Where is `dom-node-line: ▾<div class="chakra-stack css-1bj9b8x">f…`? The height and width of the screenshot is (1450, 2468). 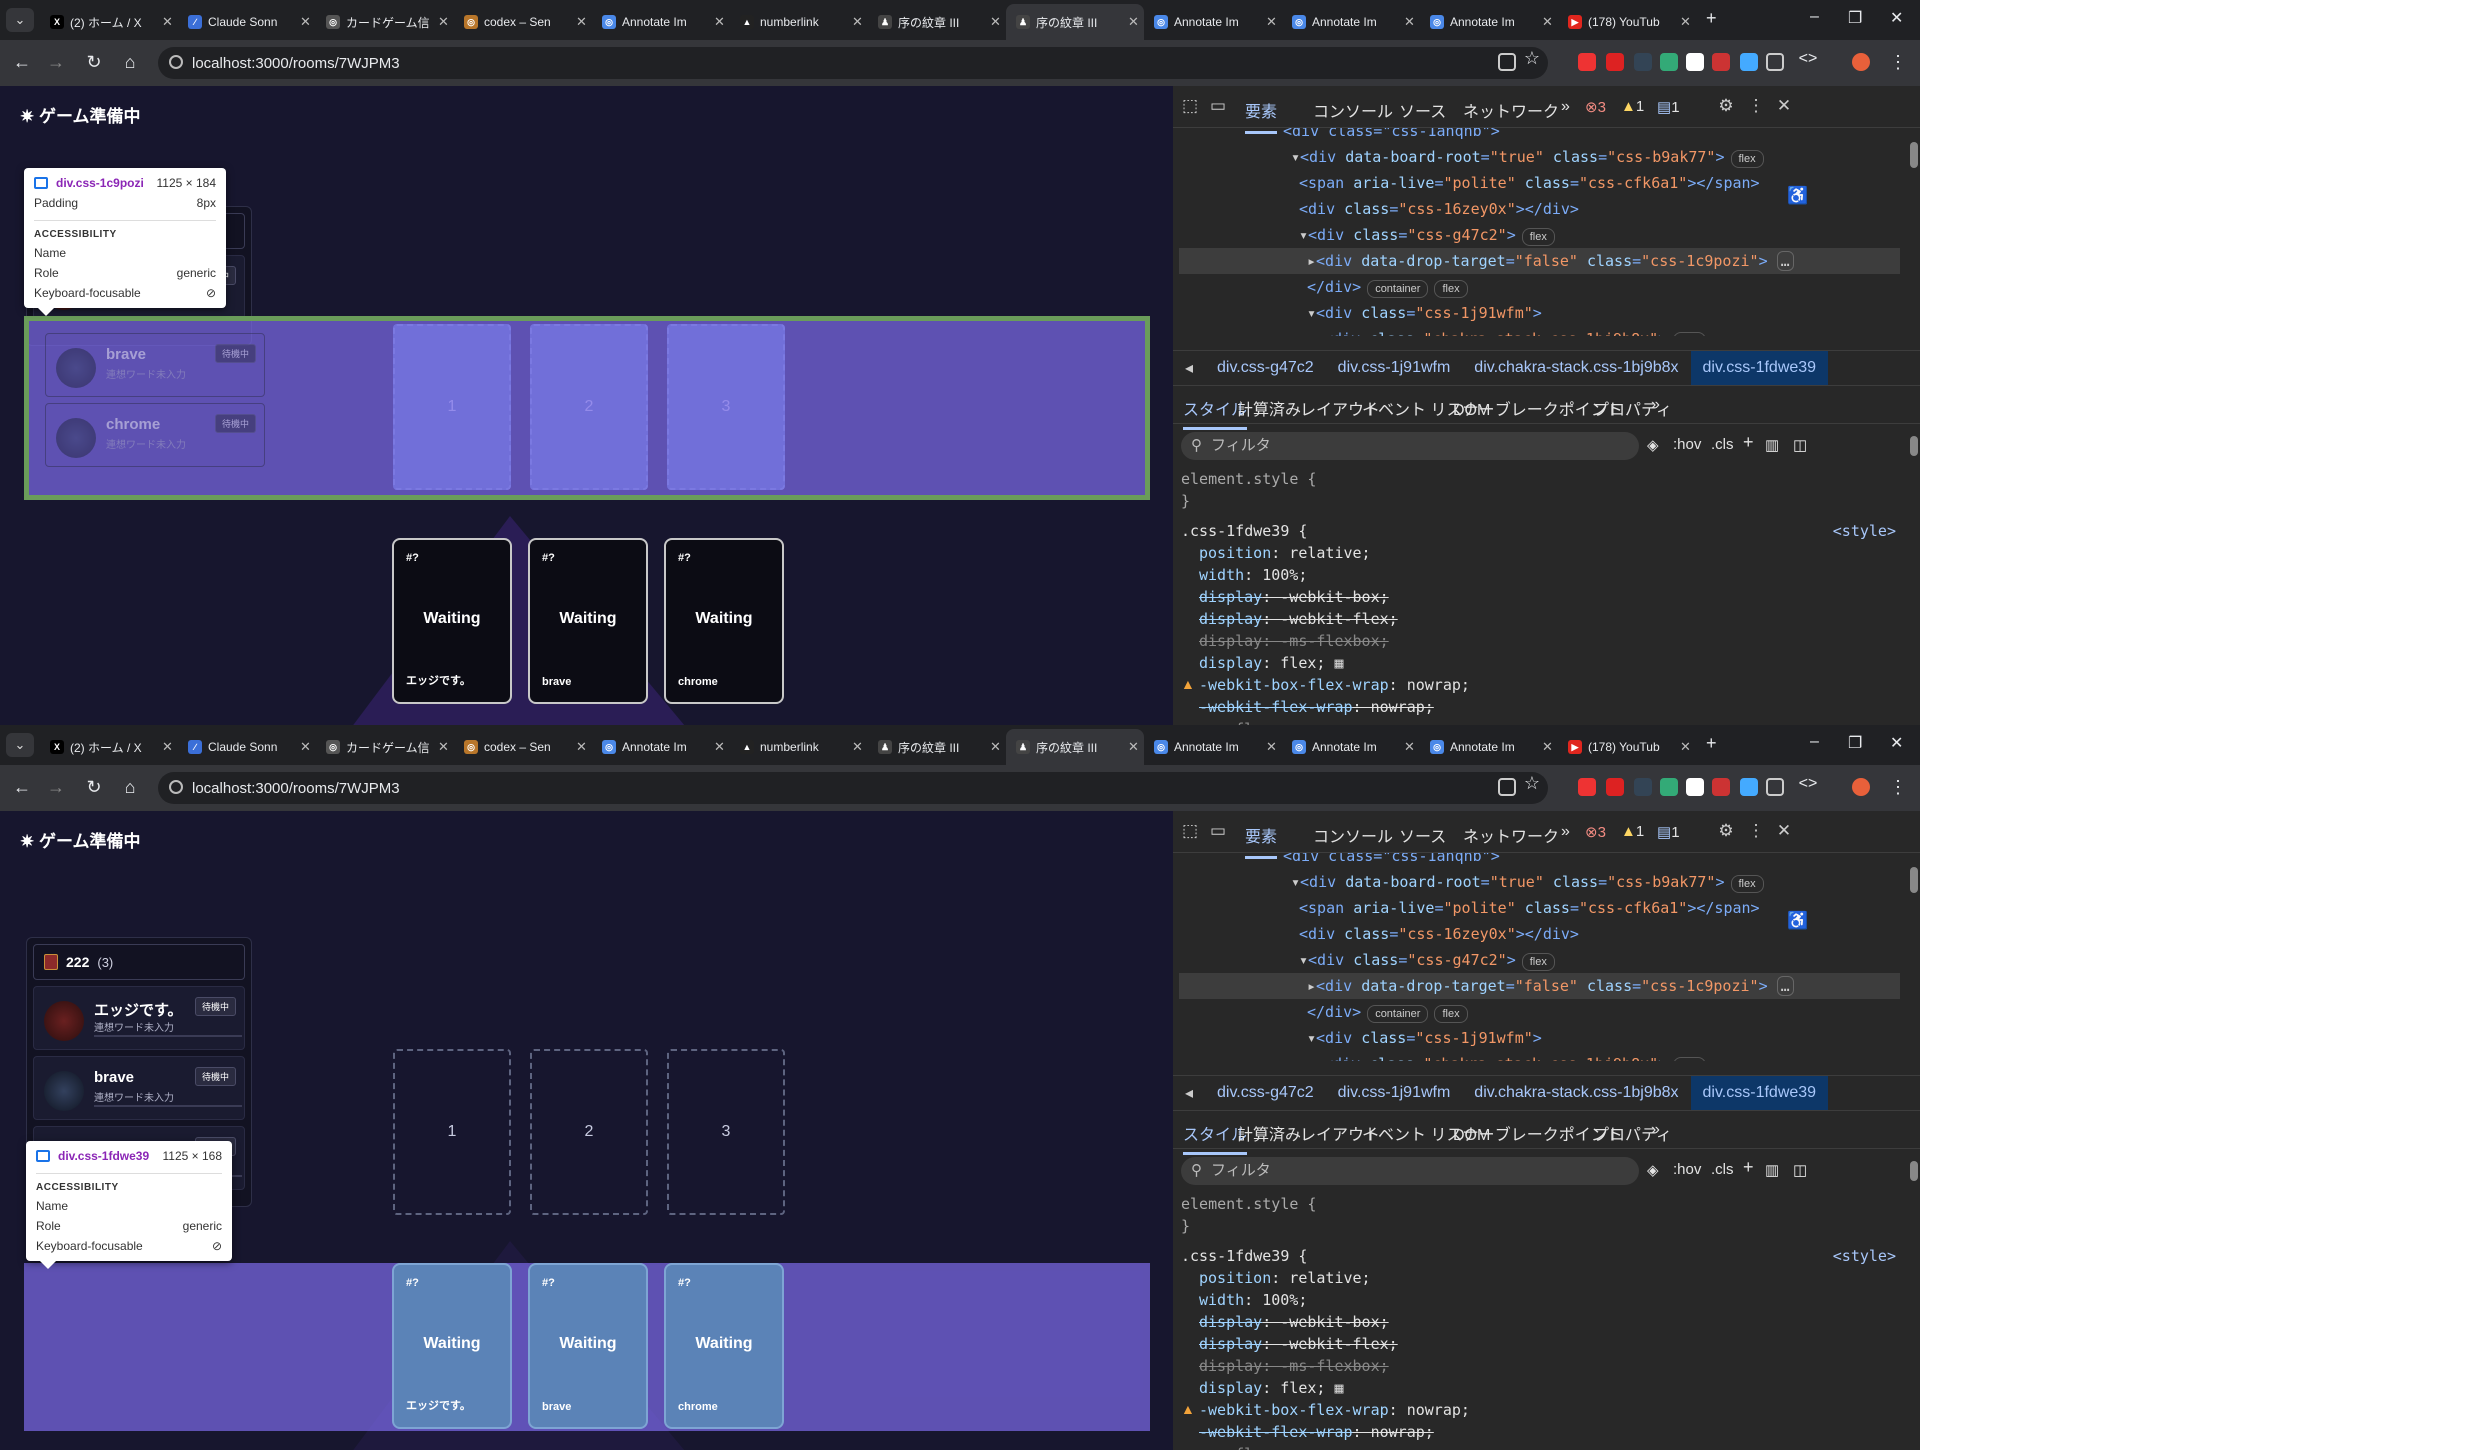 dom-node-line: ▾<div class="chakra-stack css-1bj9b8x">f… is located at coordinates (1511, 1056).